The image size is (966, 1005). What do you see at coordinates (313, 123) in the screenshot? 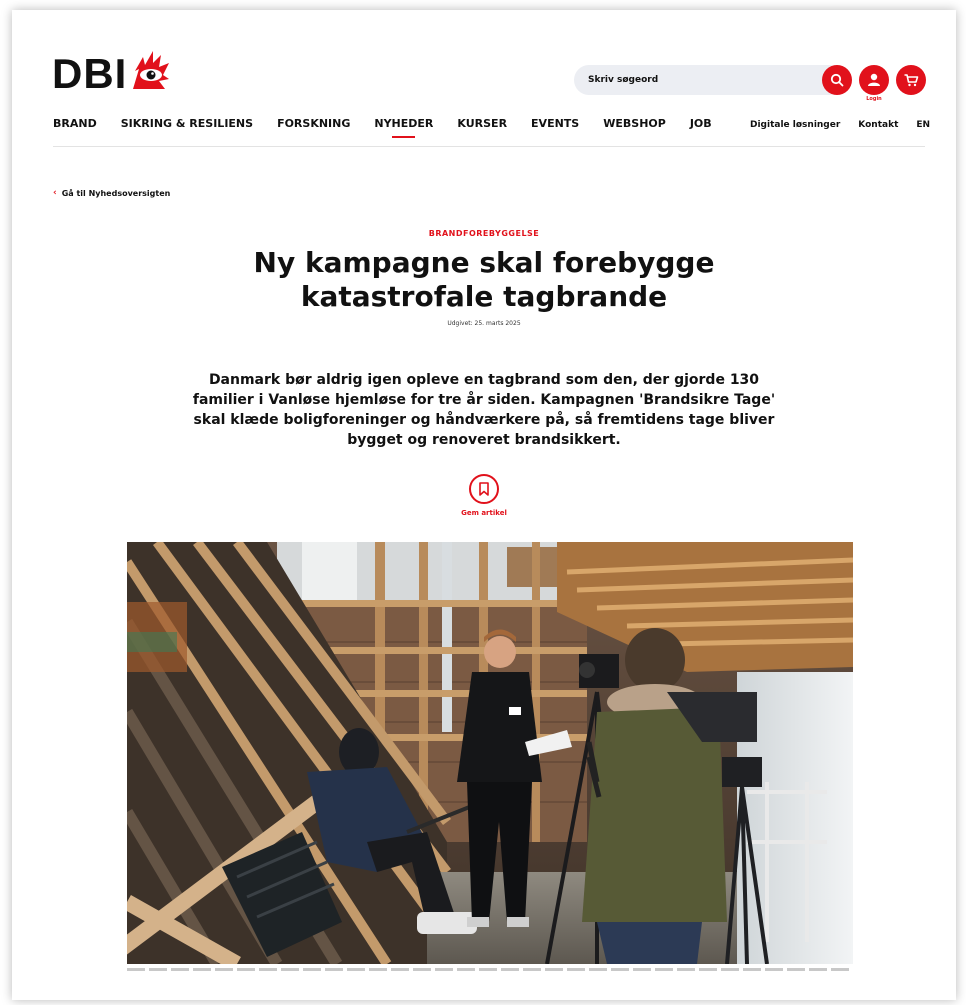
I see `nav-item-forskning: FORSKNING` at bounding box center [313, 123].